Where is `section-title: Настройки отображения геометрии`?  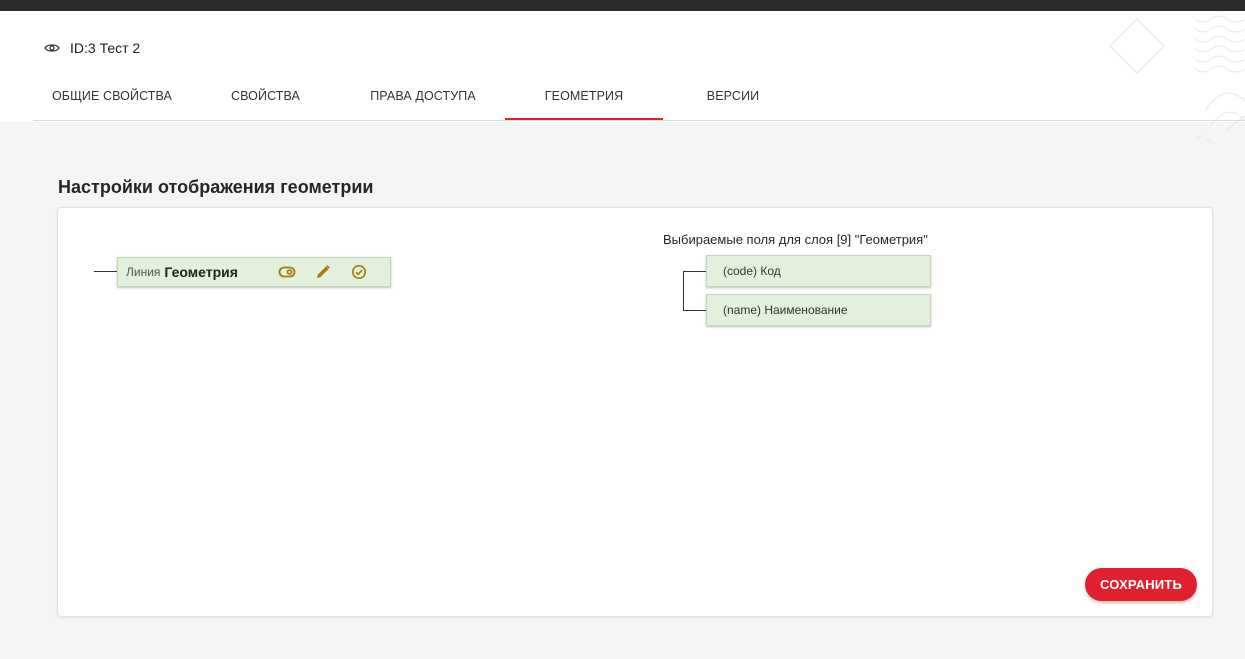 section-title: Настройки отображения геометрии is located at coordinates (216, 187).